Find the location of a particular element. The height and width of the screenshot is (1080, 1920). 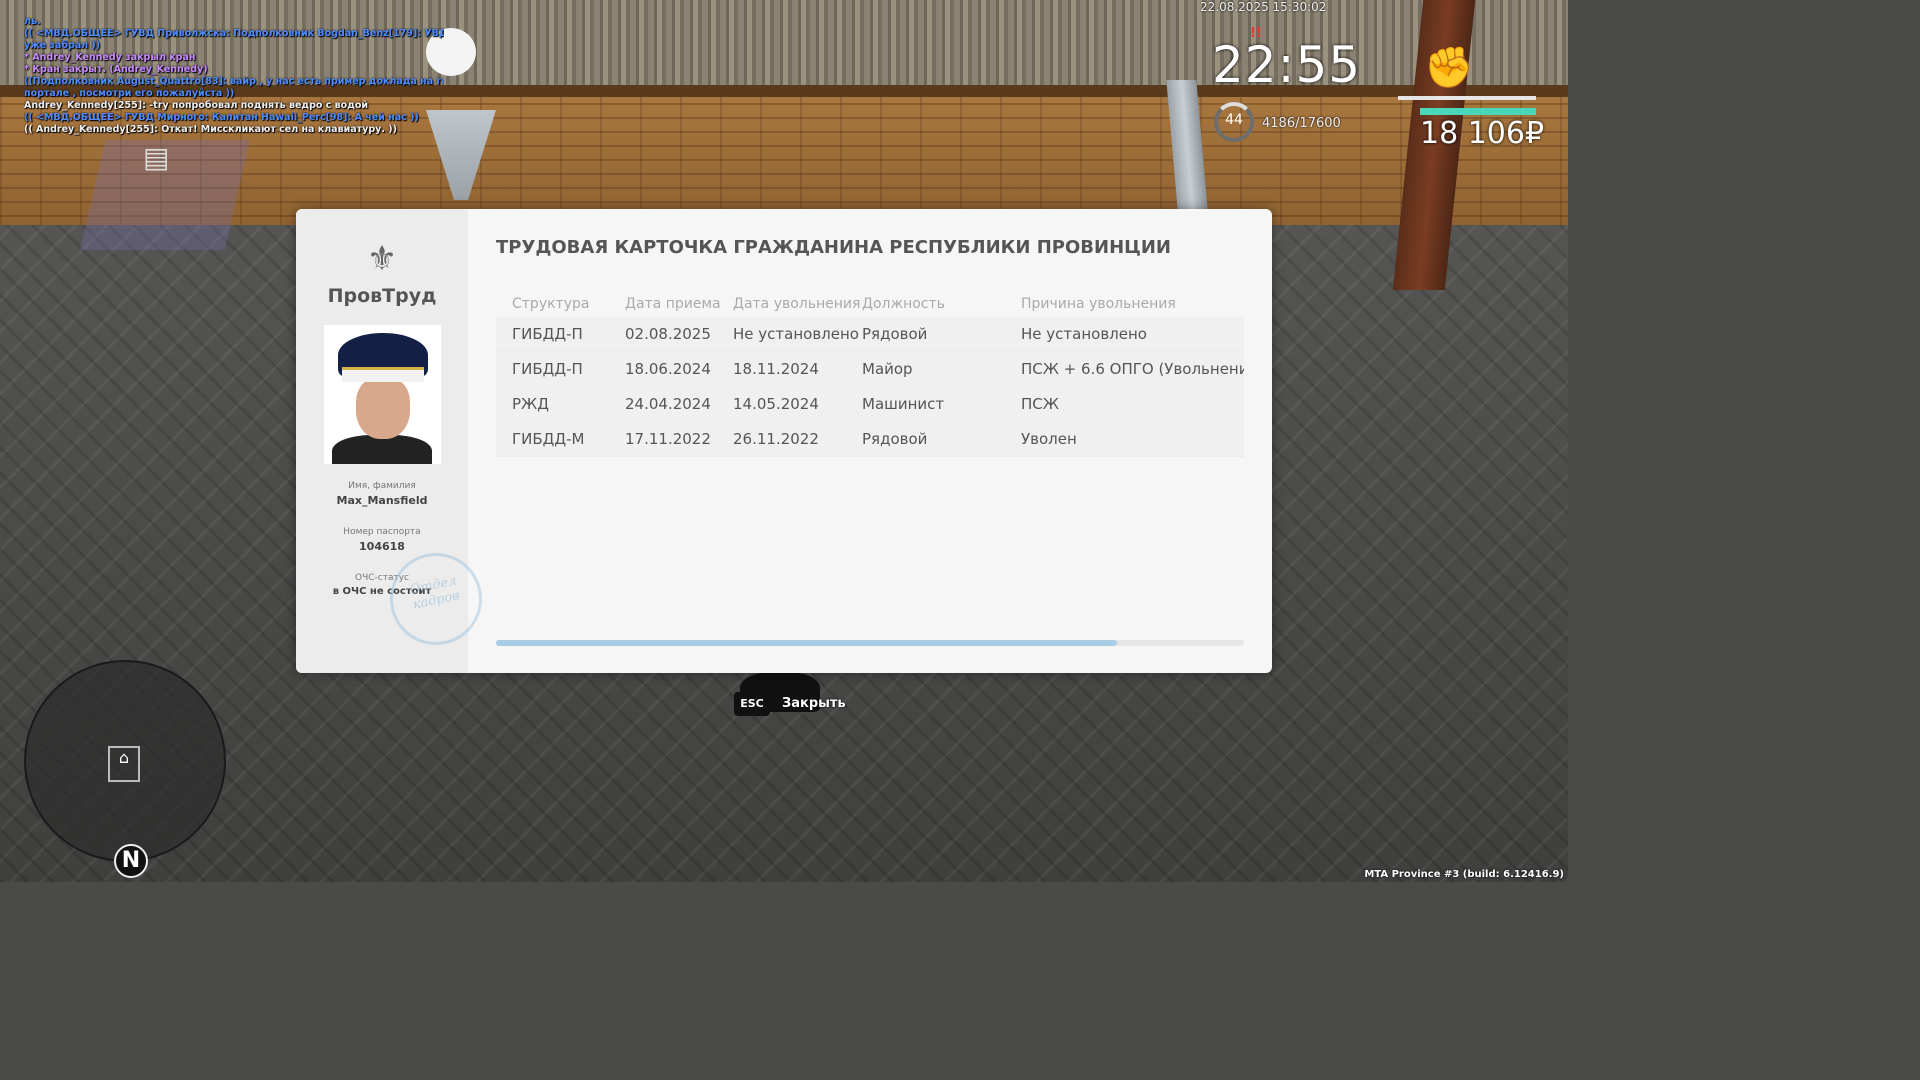

table-cell: ПСЖ + 6.6 ОПГО (Увольнени is located at coordinates (1132, 369).